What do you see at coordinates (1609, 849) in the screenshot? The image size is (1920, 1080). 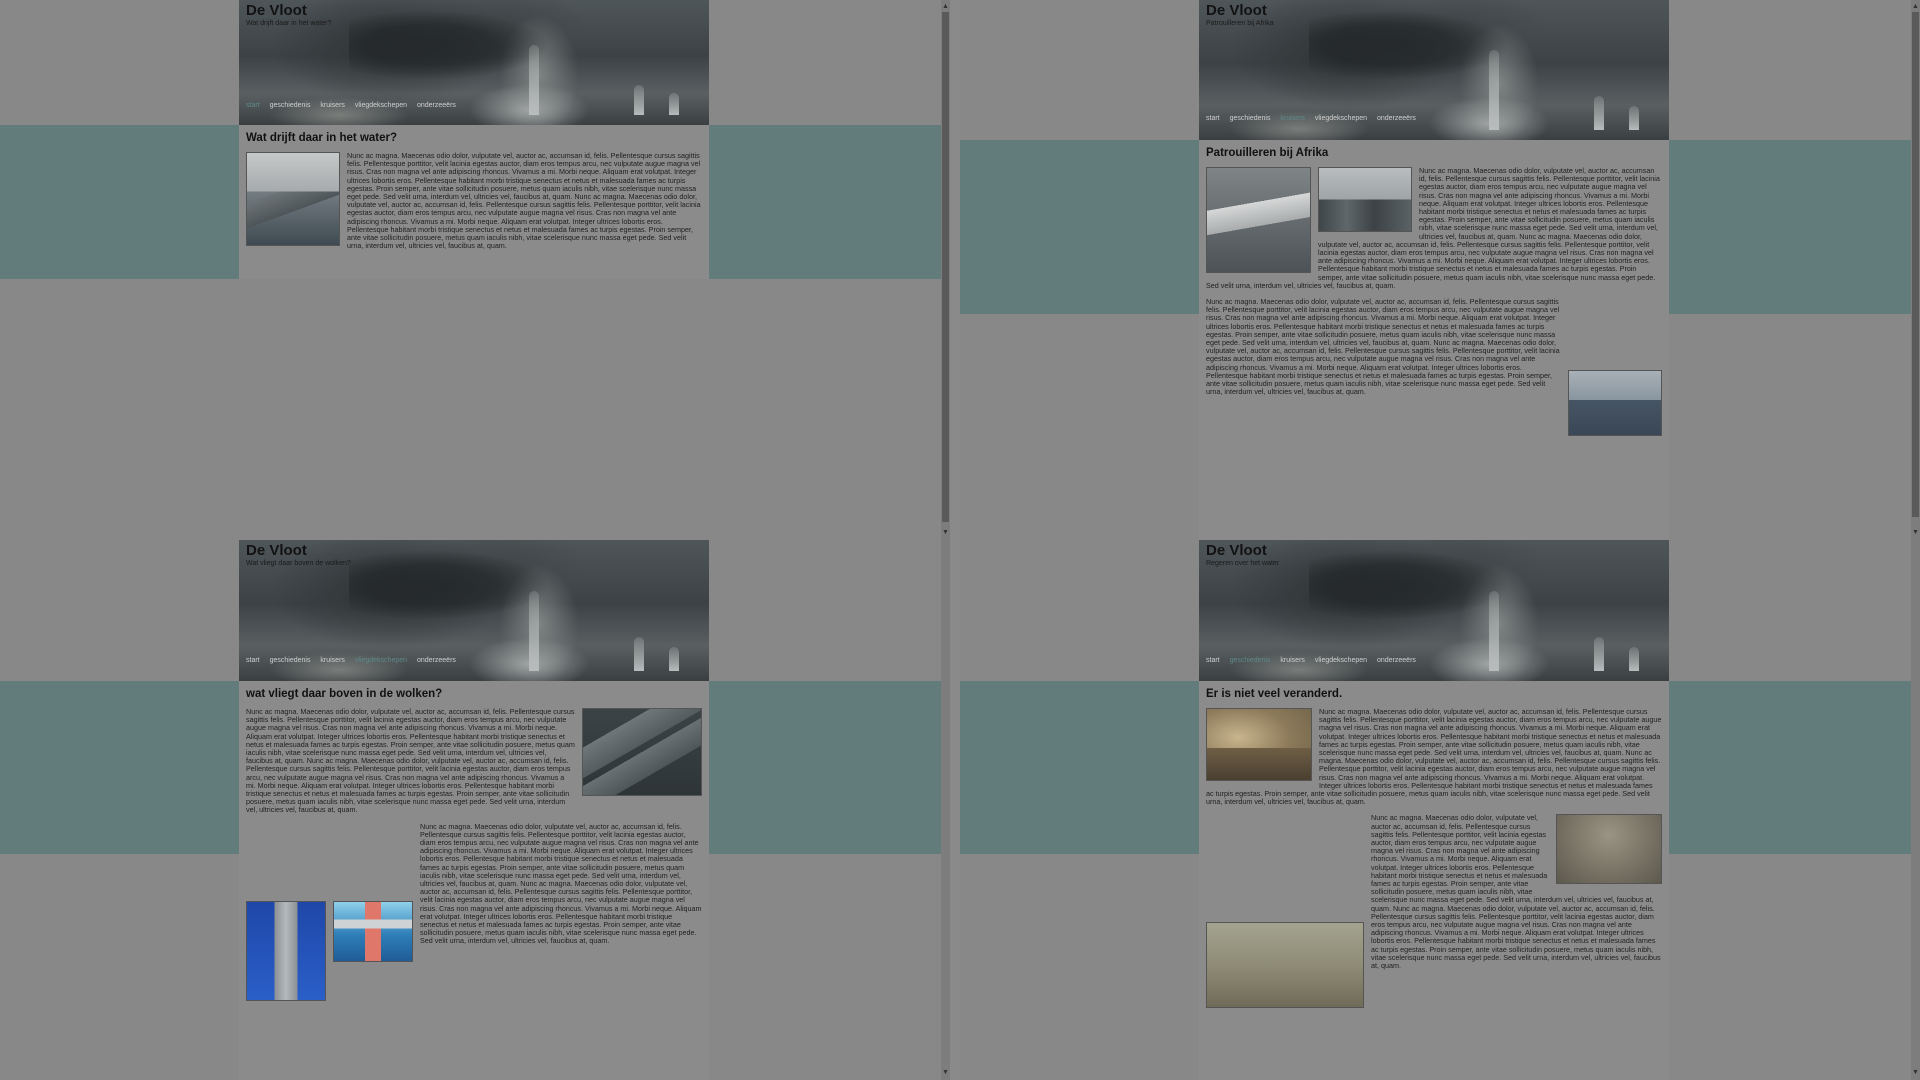 I see `sea-battle-painting-image` at bounding box center [1609, 849].